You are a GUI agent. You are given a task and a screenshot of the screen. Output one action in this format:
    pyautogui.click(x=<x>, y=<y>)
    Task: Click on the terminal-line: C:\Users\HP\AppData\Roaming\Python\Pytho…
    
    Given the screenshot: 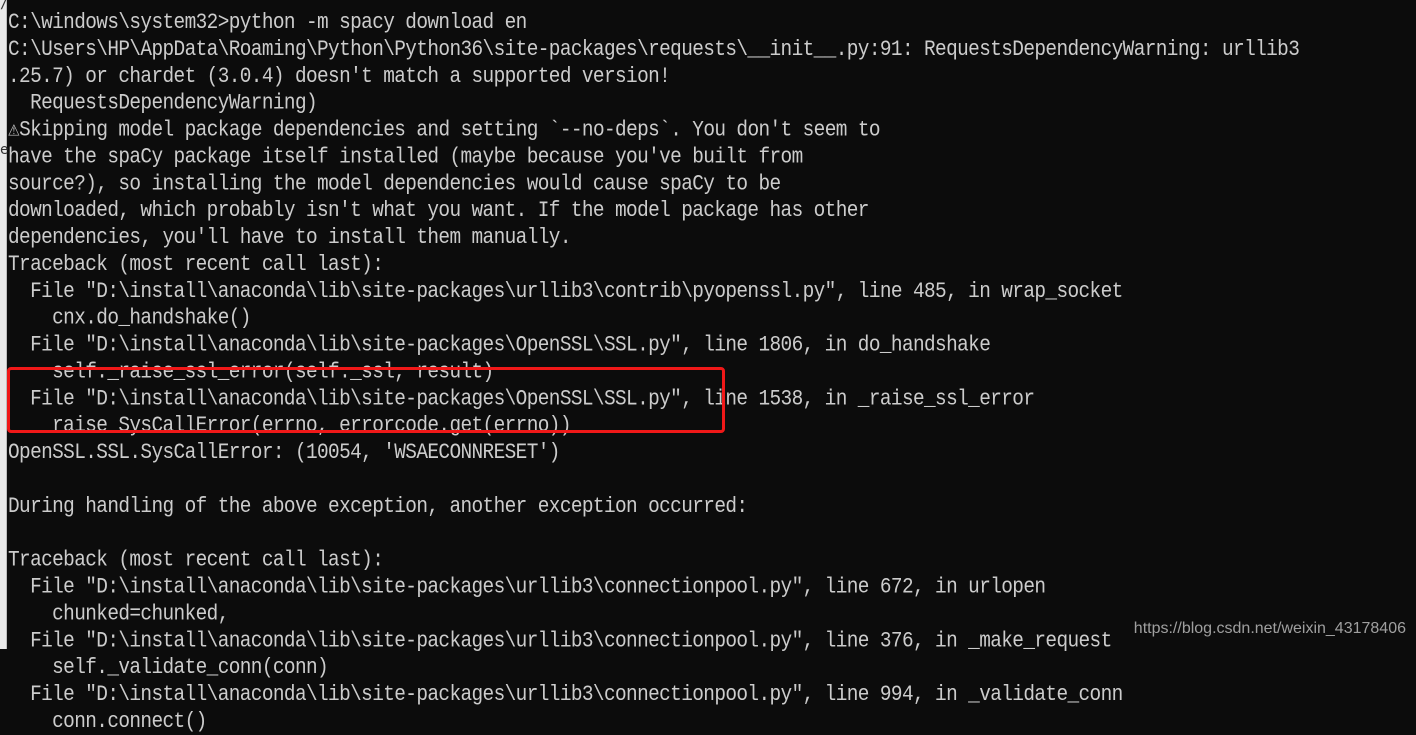 What is the action you would take?
    pyautogui.click(x=654, y=49)
    